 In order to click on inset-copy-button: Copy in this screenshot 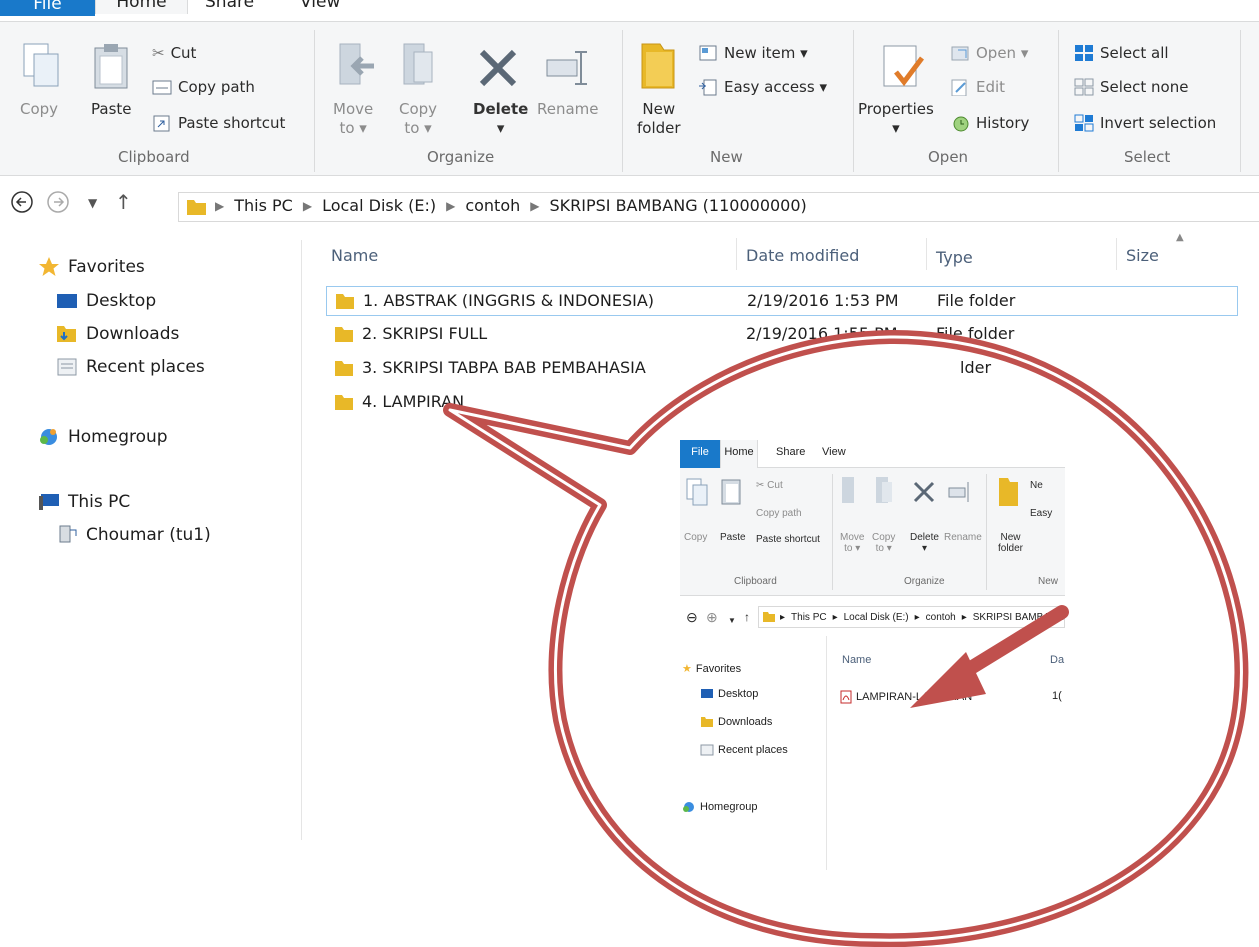, I will do `click(695, 537)`.